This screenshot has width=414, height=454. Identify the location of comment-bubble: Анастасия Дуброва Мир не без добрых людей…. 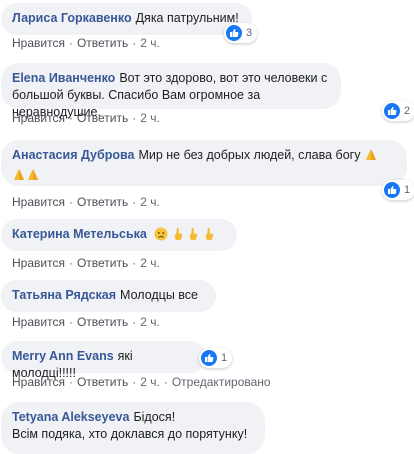
(204, 163).